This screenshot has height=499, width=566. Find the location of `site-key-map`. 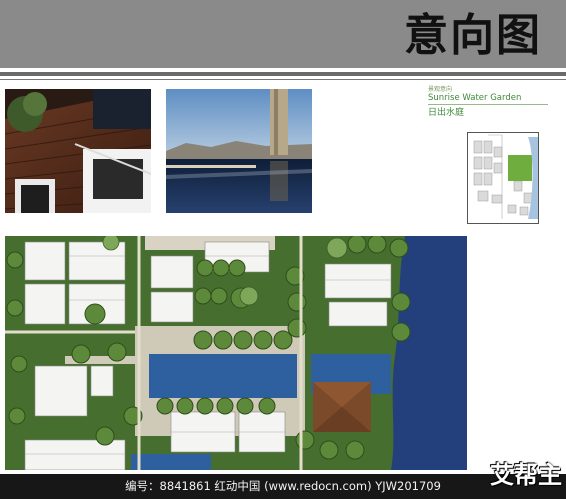

site-key-map is located at coordinates (503, 178).